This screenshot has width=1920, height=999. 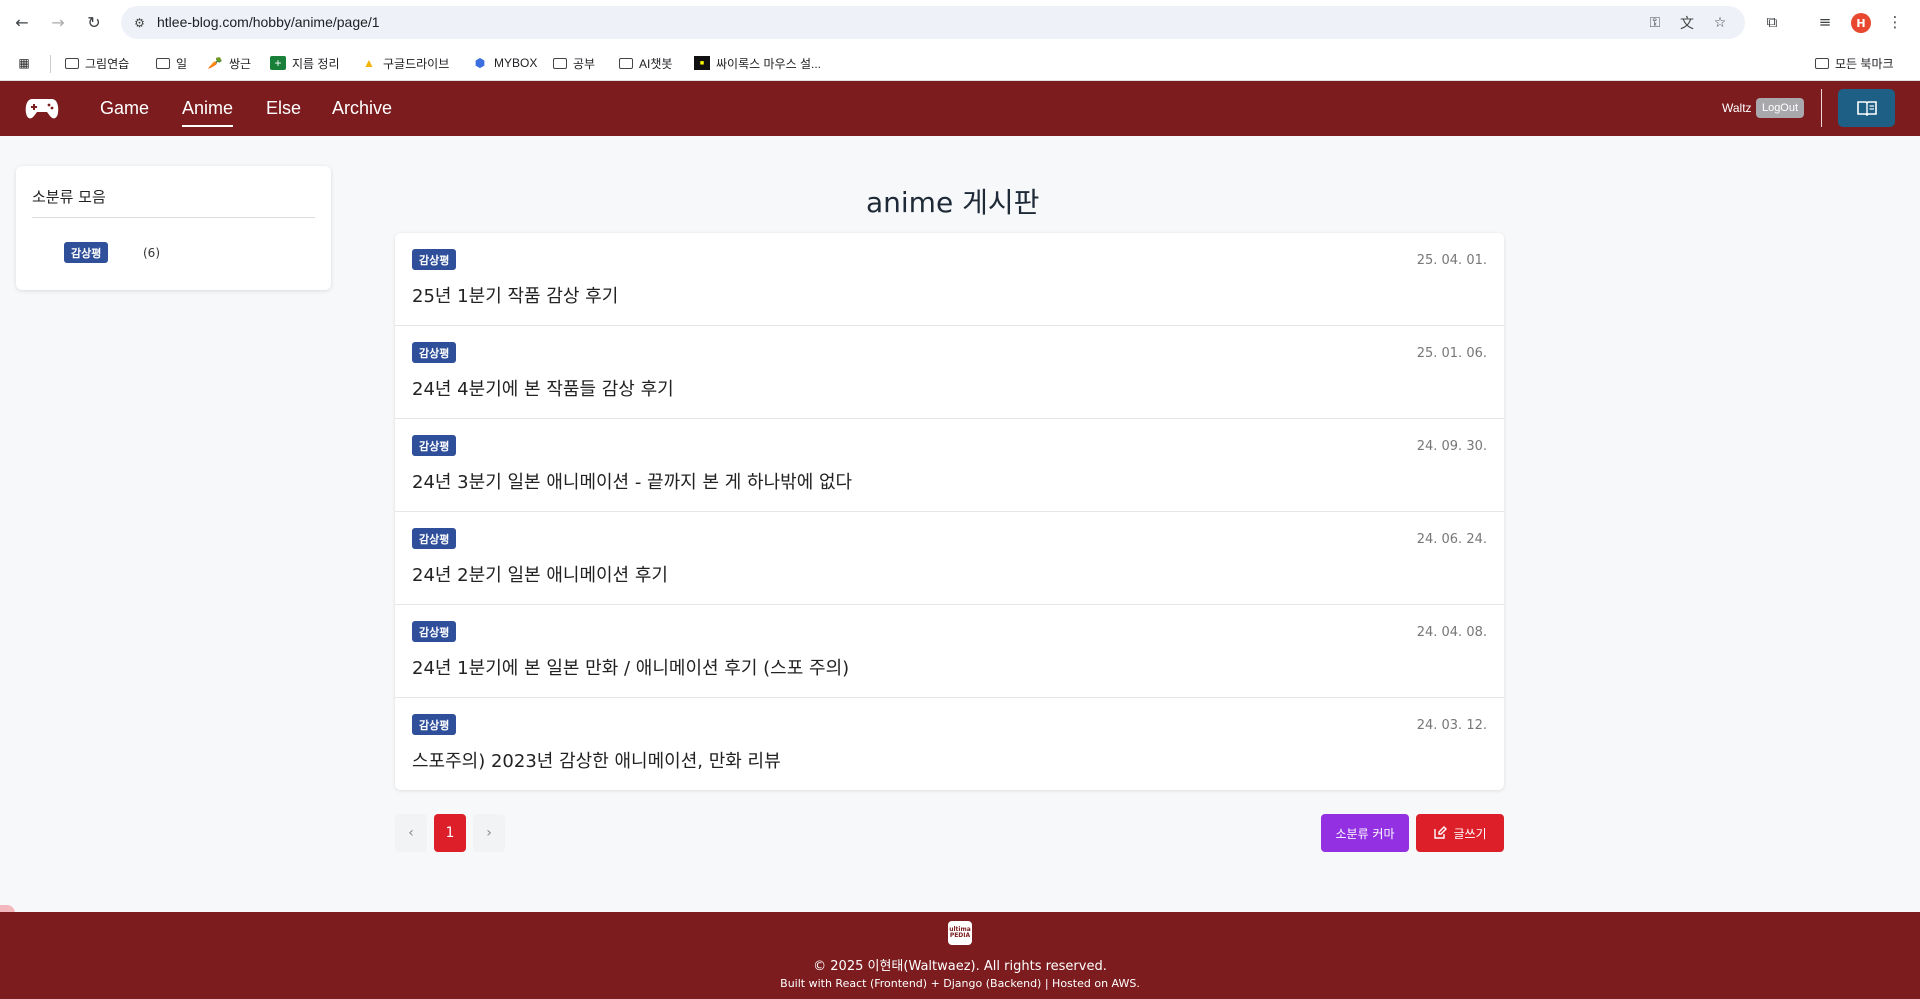 I want to click on post-date: 25. 04. 01., so click(x=1451, y=260).